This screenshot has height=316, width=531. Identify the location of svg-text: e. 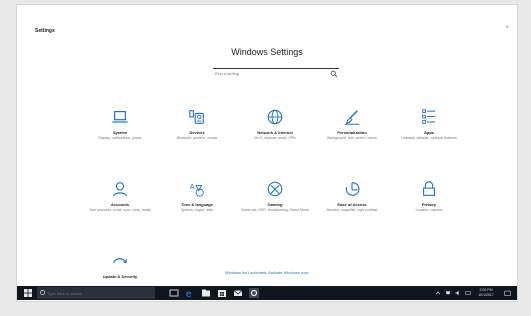
(189, 293).